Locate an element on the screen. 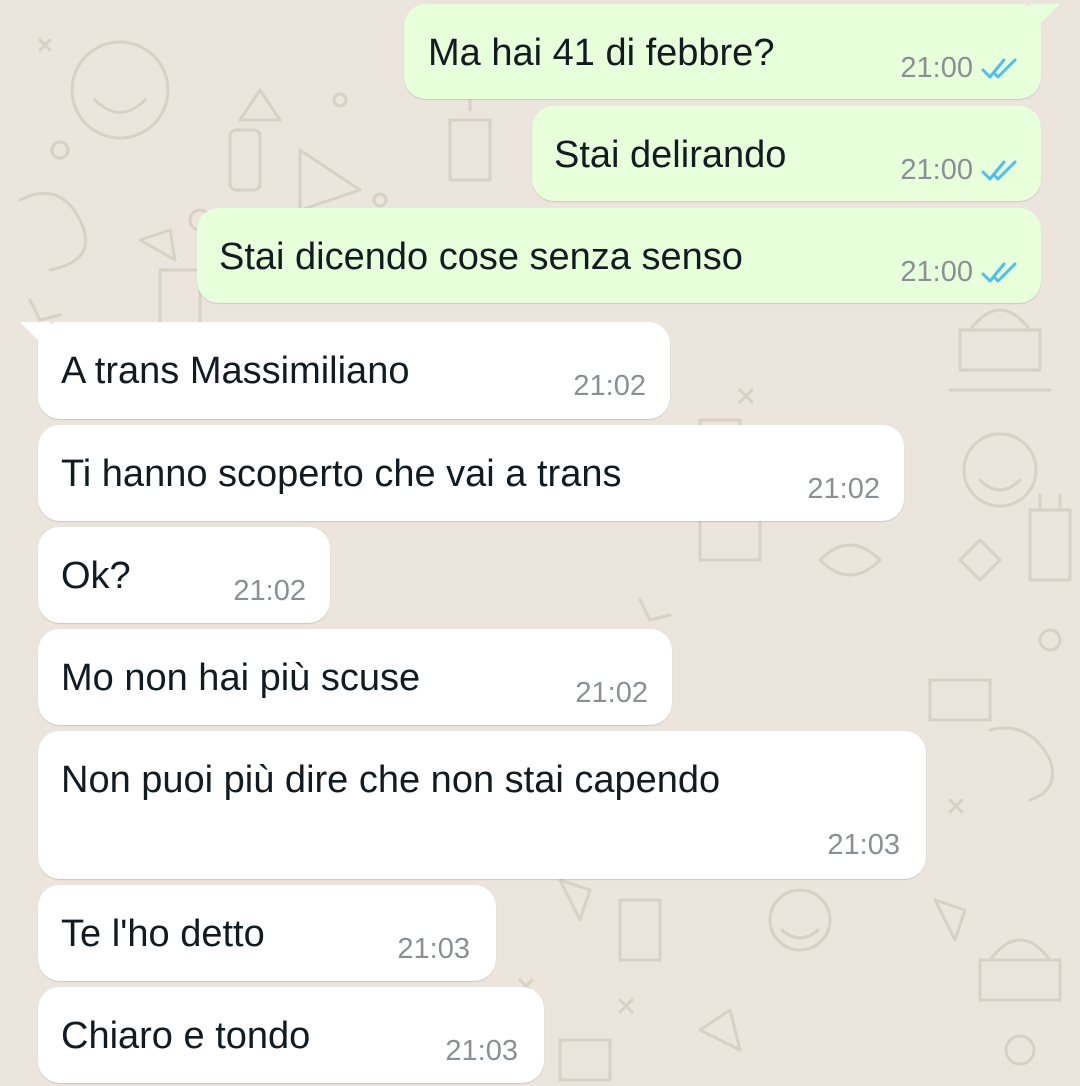 The width and height of the screenshot is (1080, 1086). message-bubble-incoming: A trans Massimiliano 21:02 is located at coordinates (354, 370).